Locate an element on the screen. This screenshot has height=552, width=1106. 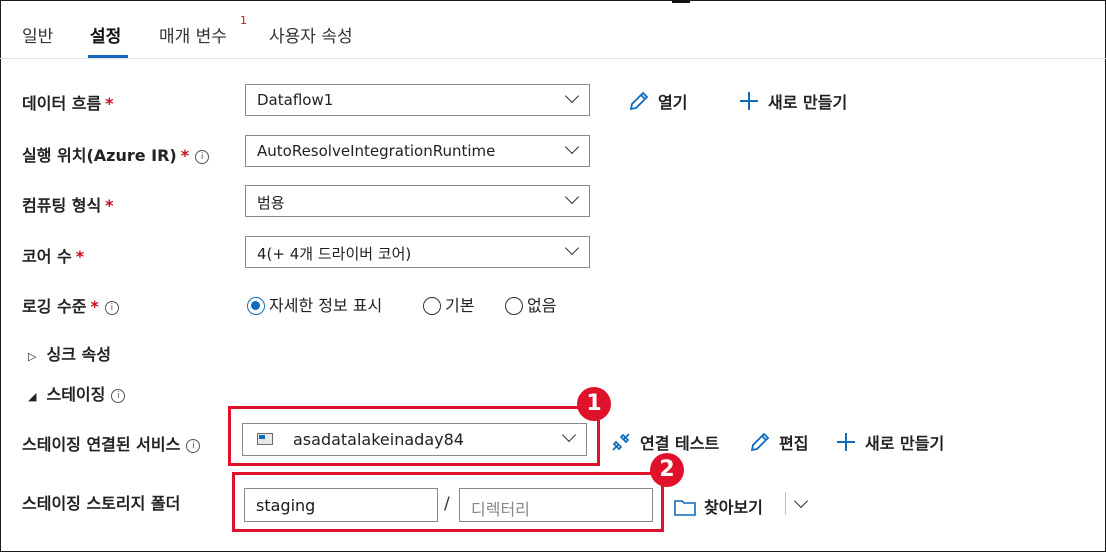
test-connection-button: 연결 테스트 is located at coordinates (664, 442).